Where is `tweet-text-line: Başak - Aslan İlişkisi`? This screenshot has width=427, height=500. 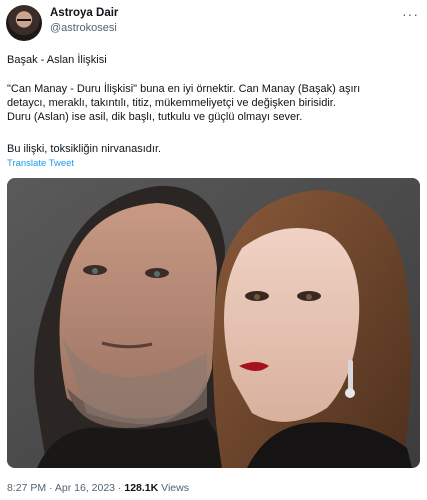
tweet-text-line: Başak - Aslan İlişkisi is located at coordinates (57, 60).